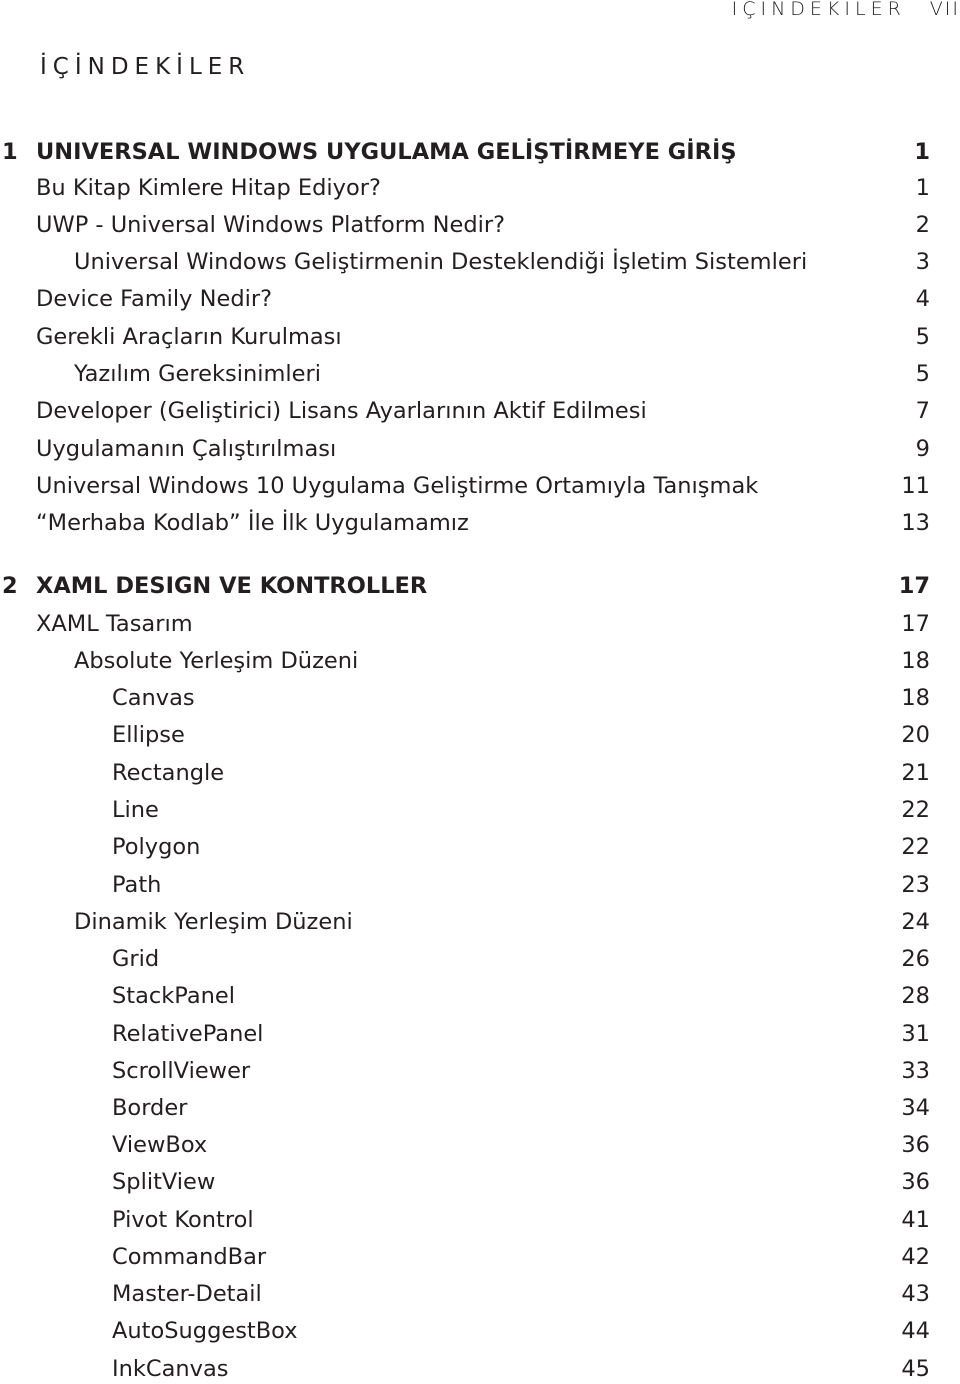  I want to click on toc-entry-row: Rectangle 21, so click(465, 773).